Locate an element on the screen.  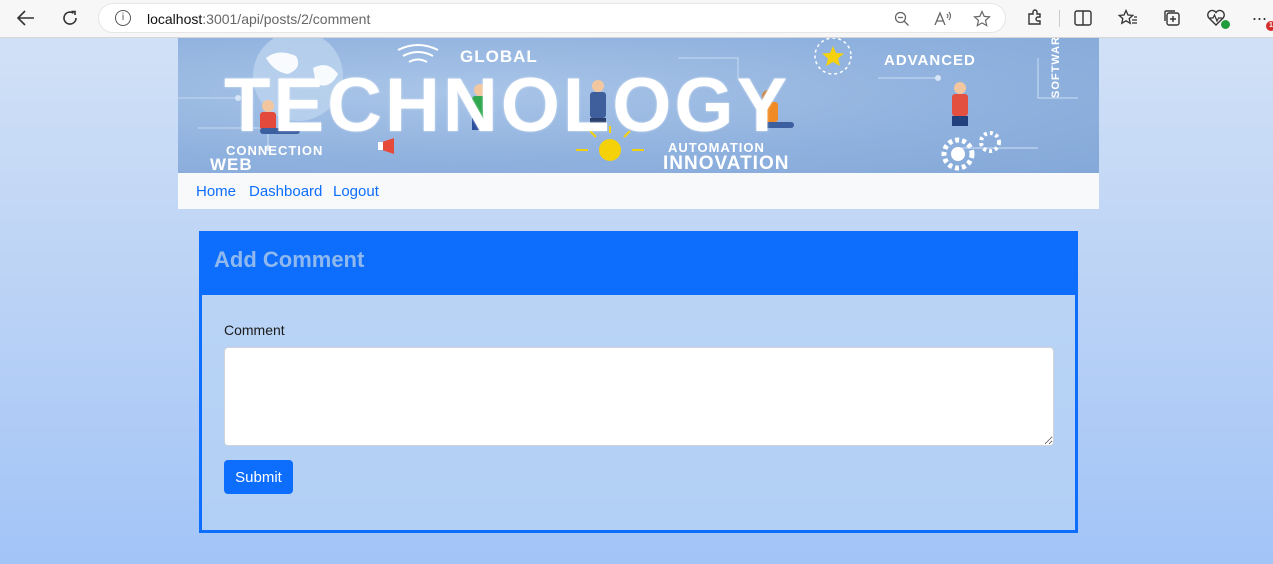
comment-textarea is located at coordinates (639, 396).